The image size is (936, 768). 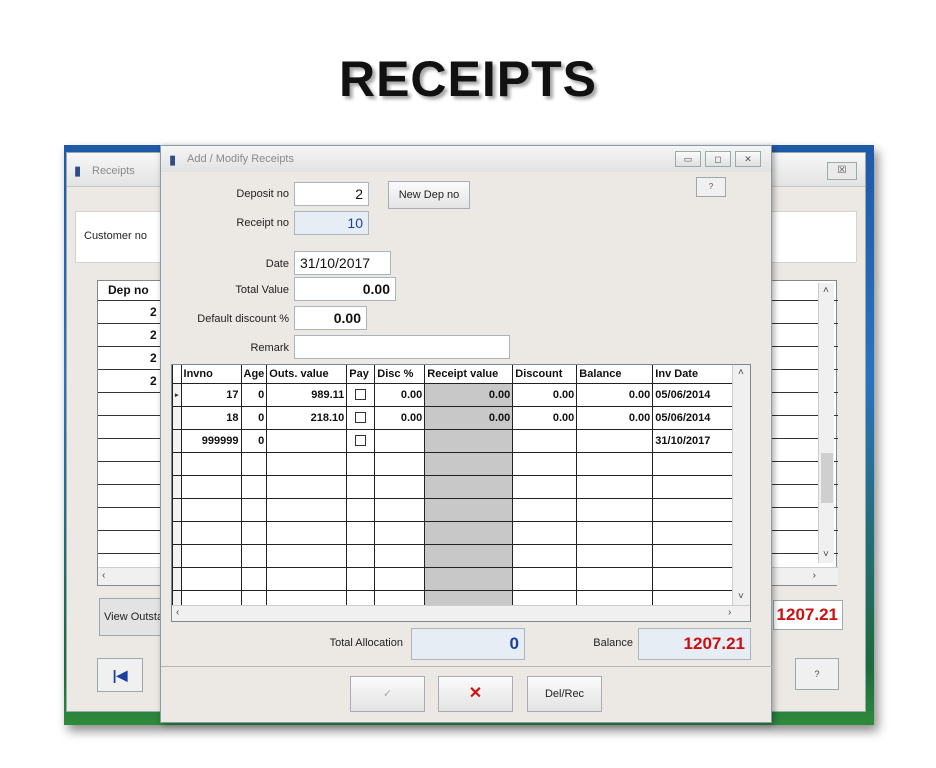 I want to click on receipt-value-cell, so click(x=469, y=440).